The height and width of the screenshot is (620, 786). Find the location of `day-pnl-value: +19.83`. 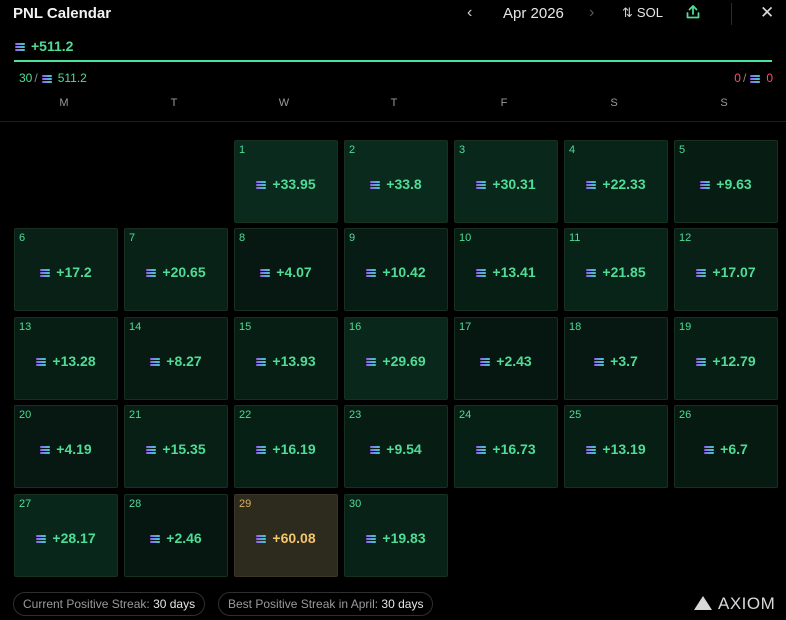

day-pnl-value: +19.83 is located at coordinates (396, 538).